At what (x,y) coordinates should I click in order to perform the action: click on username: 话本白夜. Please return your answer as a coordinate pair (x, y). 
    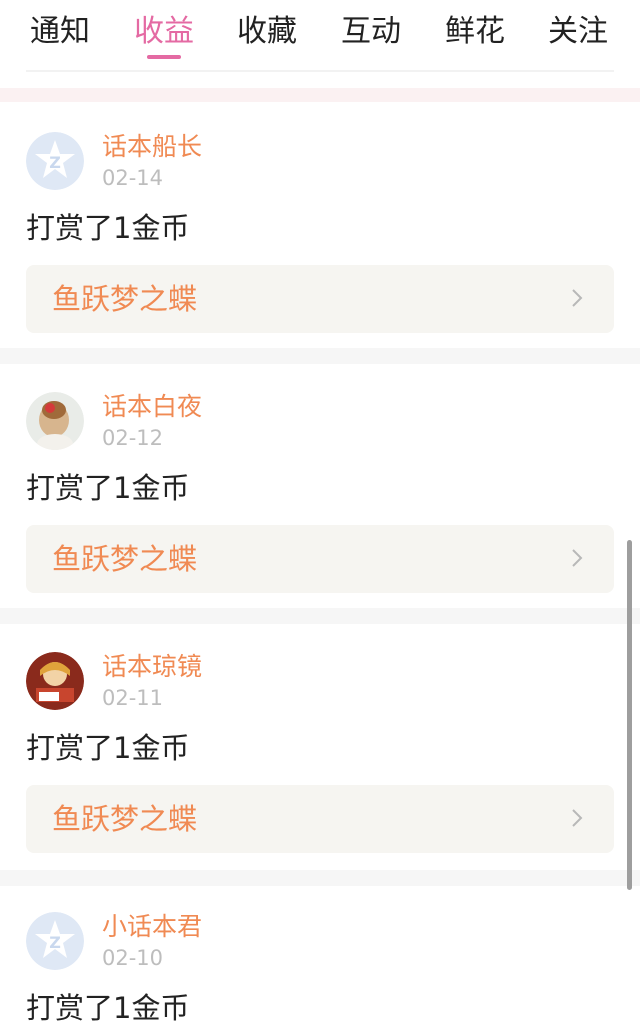
    Looking at the image, I should click on (152, 407).